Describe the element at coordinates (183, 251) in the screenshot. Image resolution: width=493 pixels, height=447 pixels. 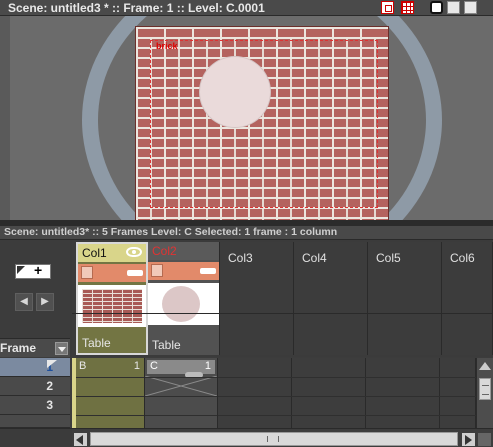
I see `column-name-box: Col2` at that location.